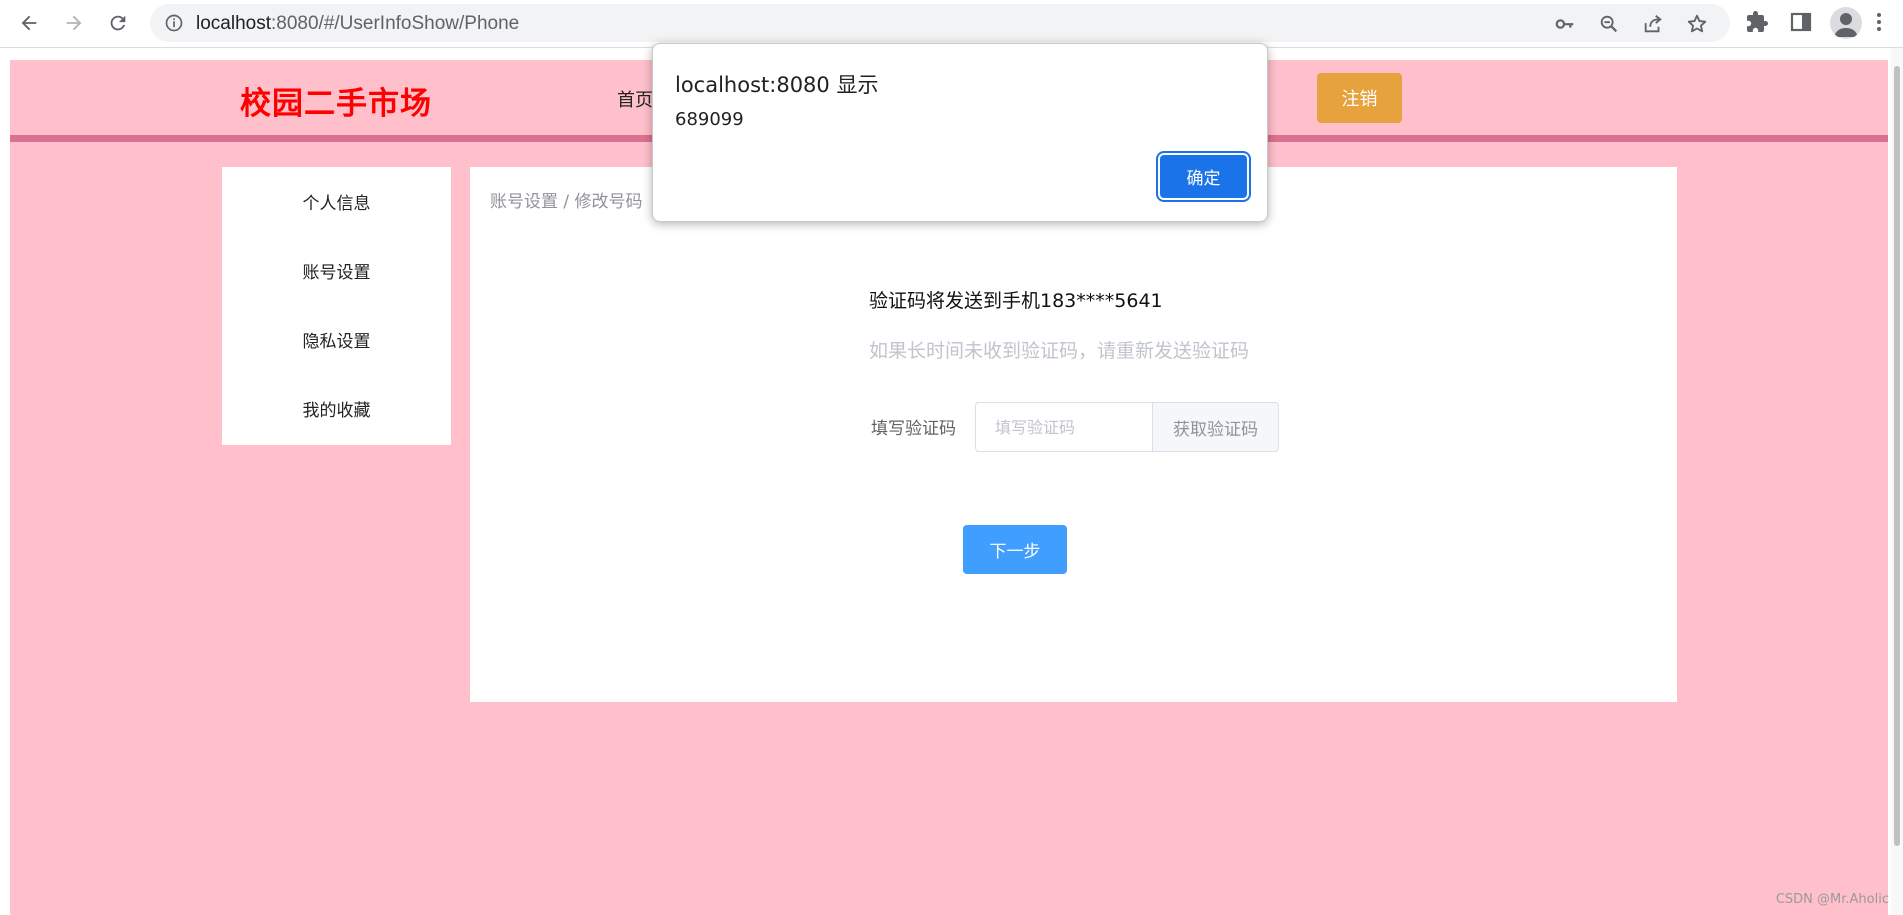 Image resolution: width=1903 pixels, height=915 pixels. Describe the element at coordinates (1565, 24) in the screenshot. I see `key-icon` at that location.